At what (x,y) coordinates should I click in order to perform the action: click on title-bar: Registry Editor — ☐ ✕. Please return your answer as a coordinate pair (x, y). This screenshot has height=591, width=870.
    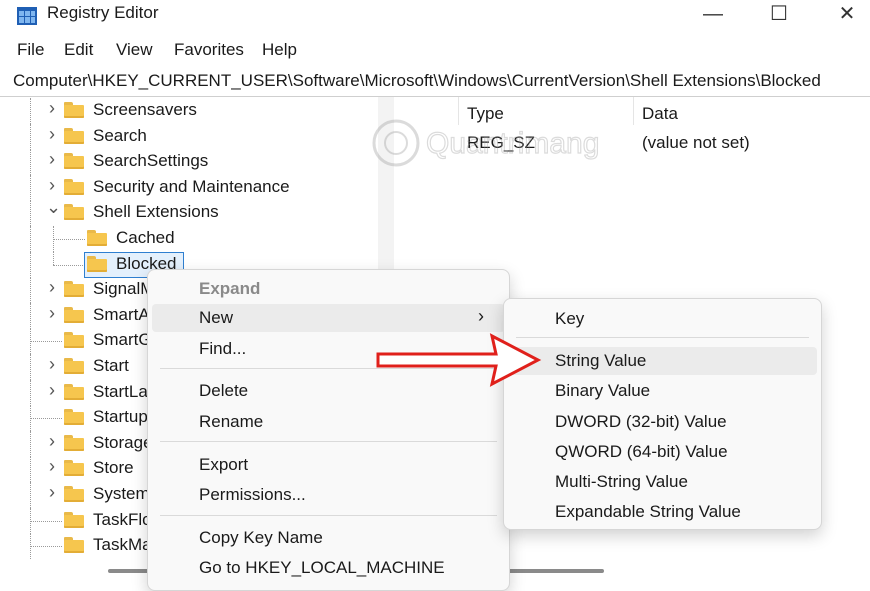
    Looking at the image, I should click on (435, 16).